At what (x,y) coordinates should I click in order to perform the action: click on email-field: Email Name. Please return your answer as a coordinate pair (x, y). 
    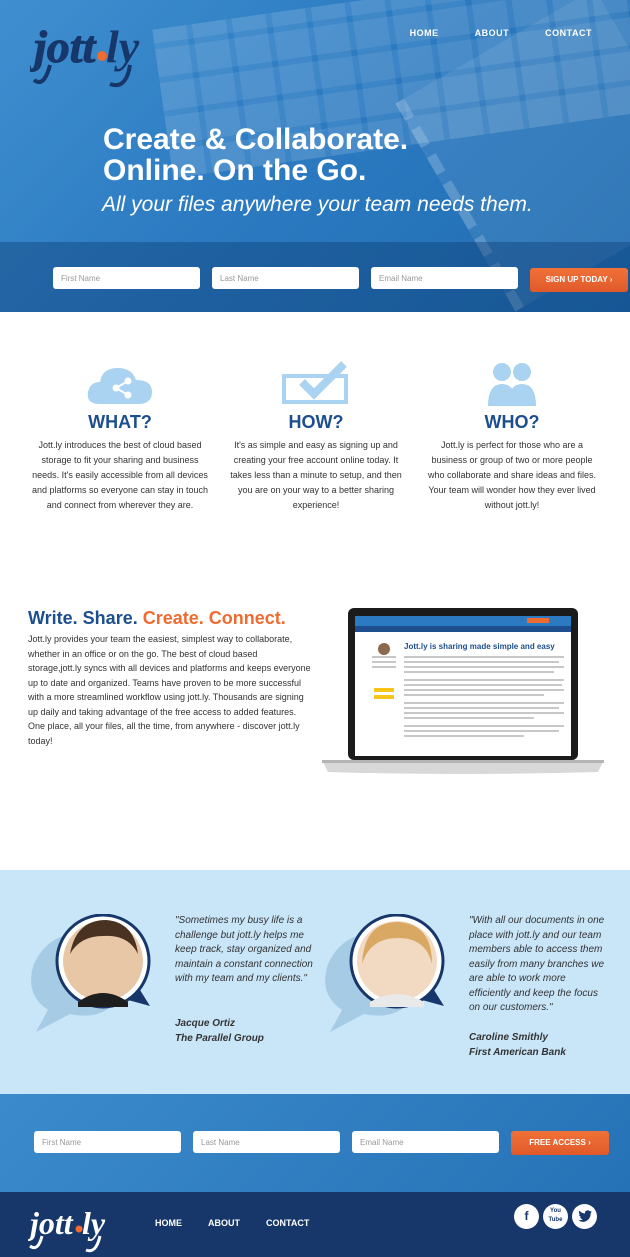
    Looking at the image, I should click on (444, 278).